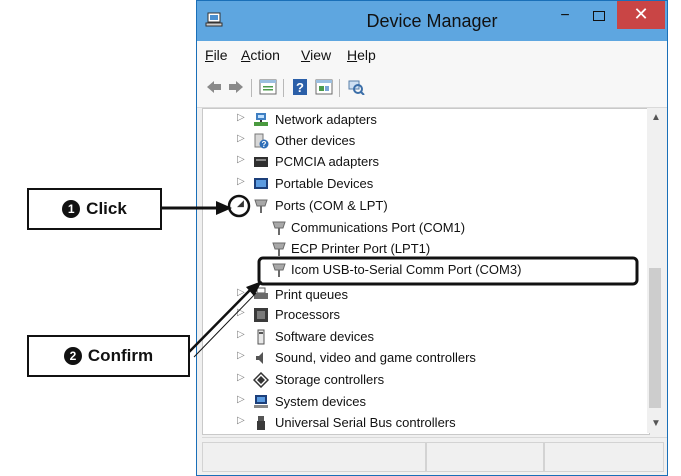 The image size is (681, 476). Describe the element at coordinates (106, 208) in the screenshot. I see `callout-click-label: Click` at that location.